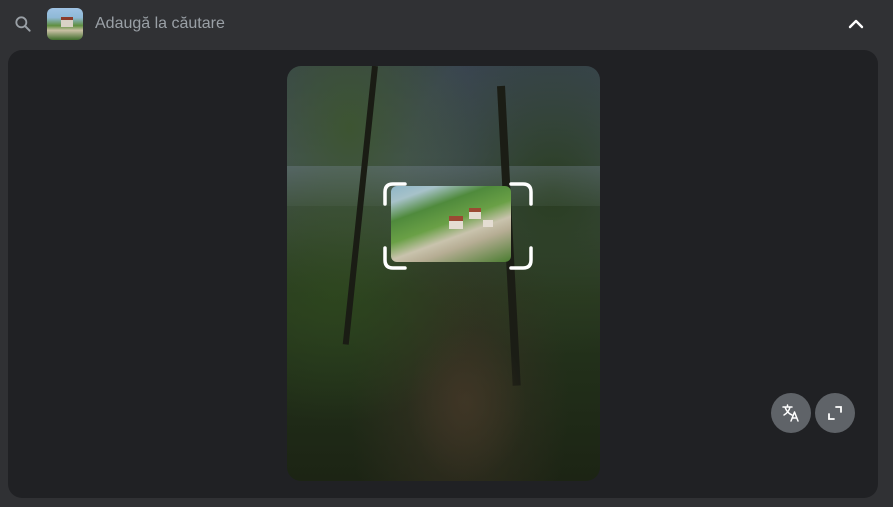 The width and height of the screenshot is (893, 507). I want to click on thumbnail-house, so click(67, 23).